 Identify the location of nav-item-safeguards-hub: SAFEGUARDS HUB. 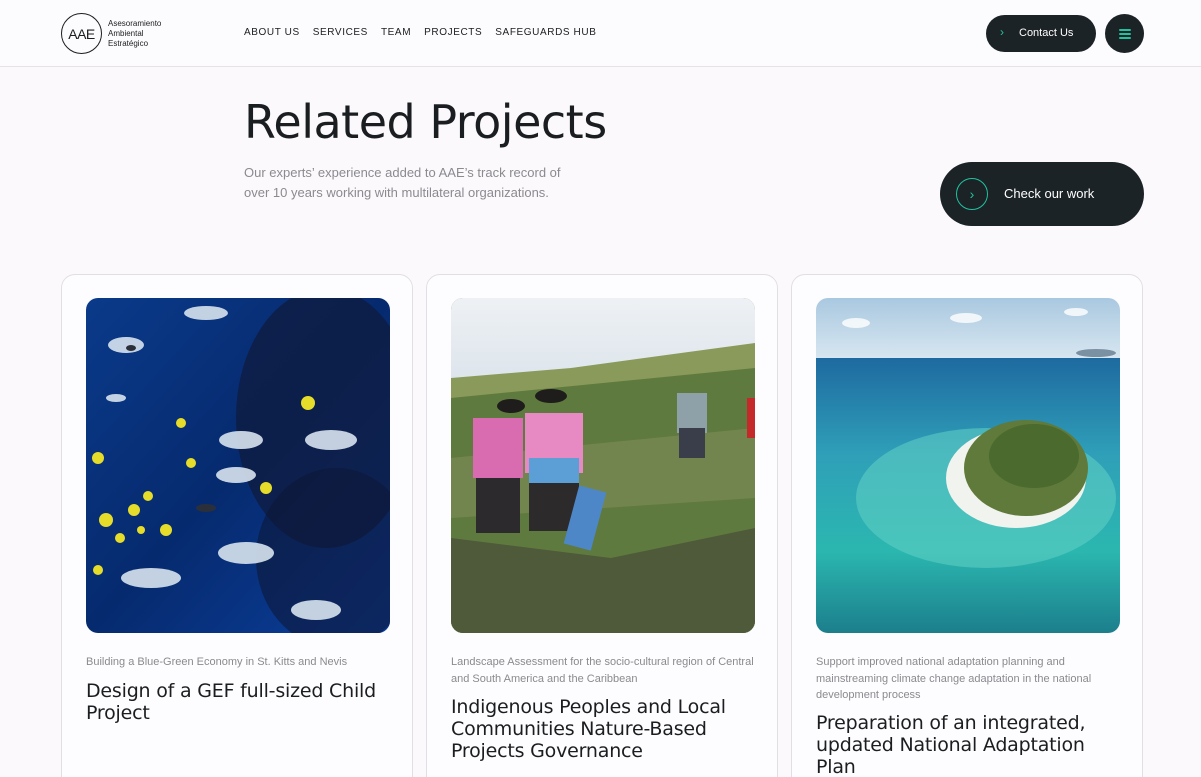
(545, 32).